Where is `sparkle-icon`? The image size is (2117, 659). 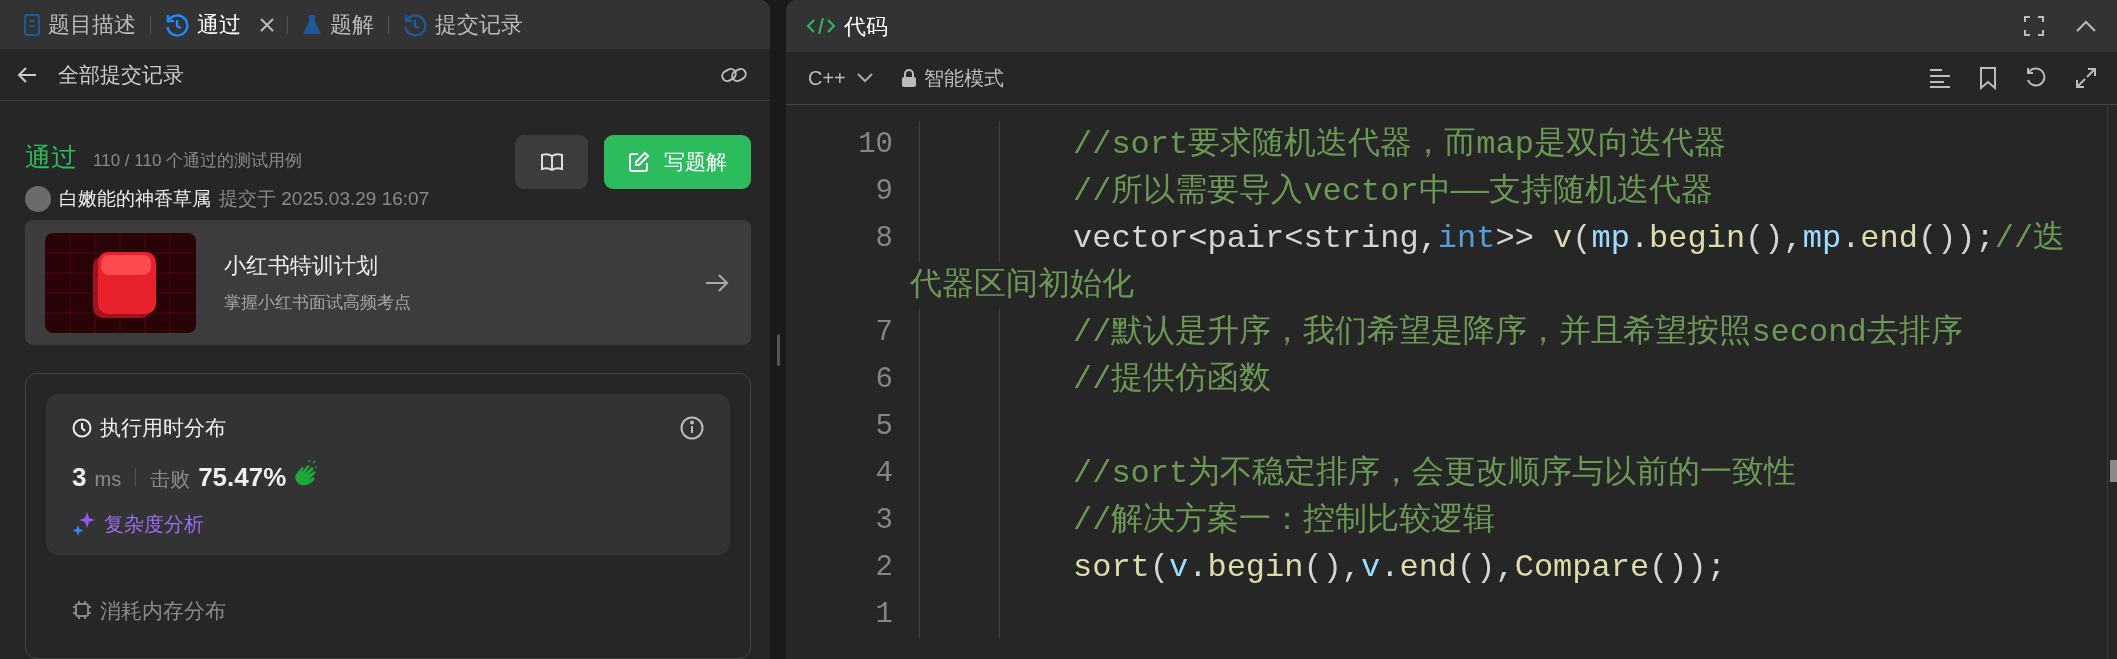
sparkle-icon is located at coordinates (84, 523).